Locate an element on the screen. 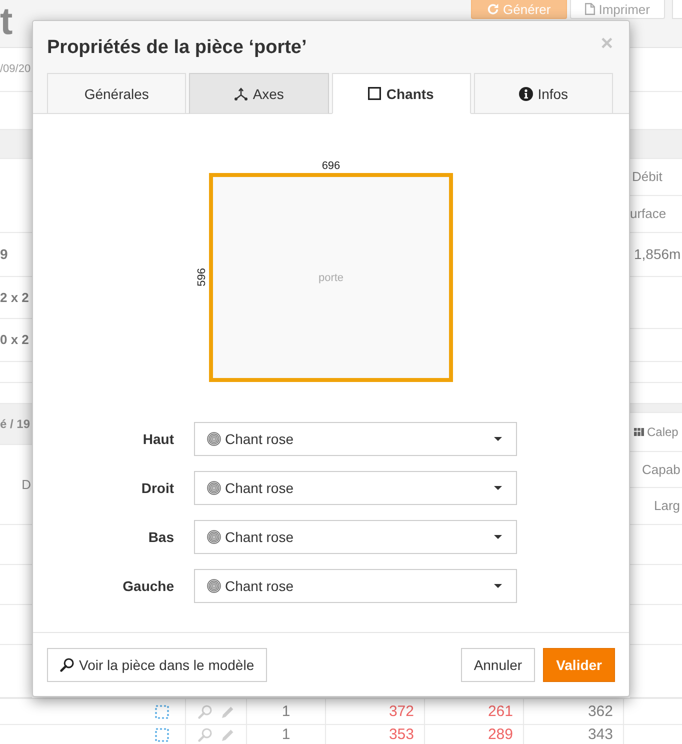 The width and height of the screenshot is (682, 744). table-cell: 343 is located at coordinates (573, 734).